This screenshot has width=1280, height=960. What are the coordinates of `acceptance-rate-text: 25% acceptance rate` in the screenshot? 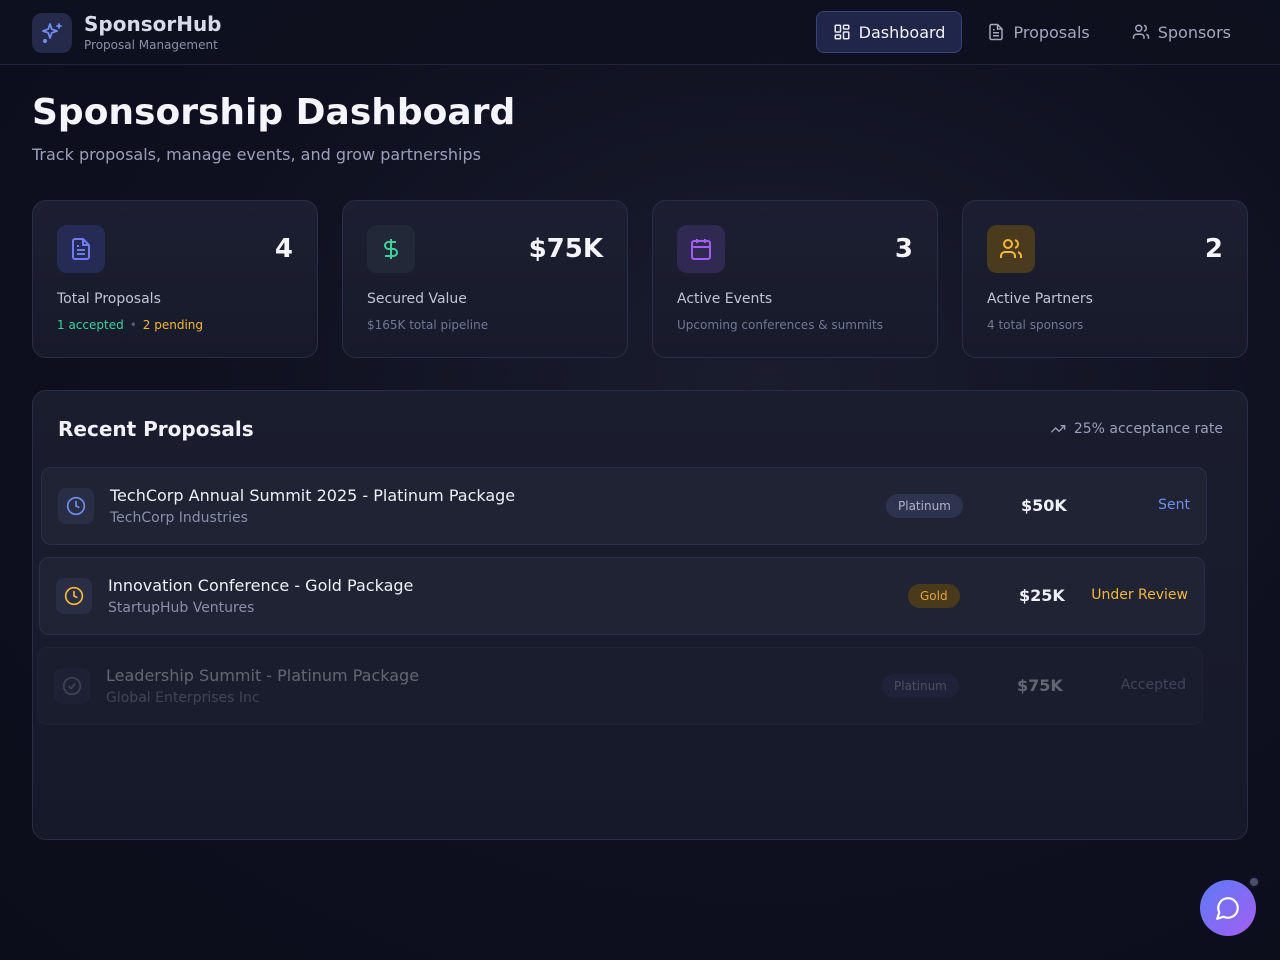 It's located at (1148, 429).